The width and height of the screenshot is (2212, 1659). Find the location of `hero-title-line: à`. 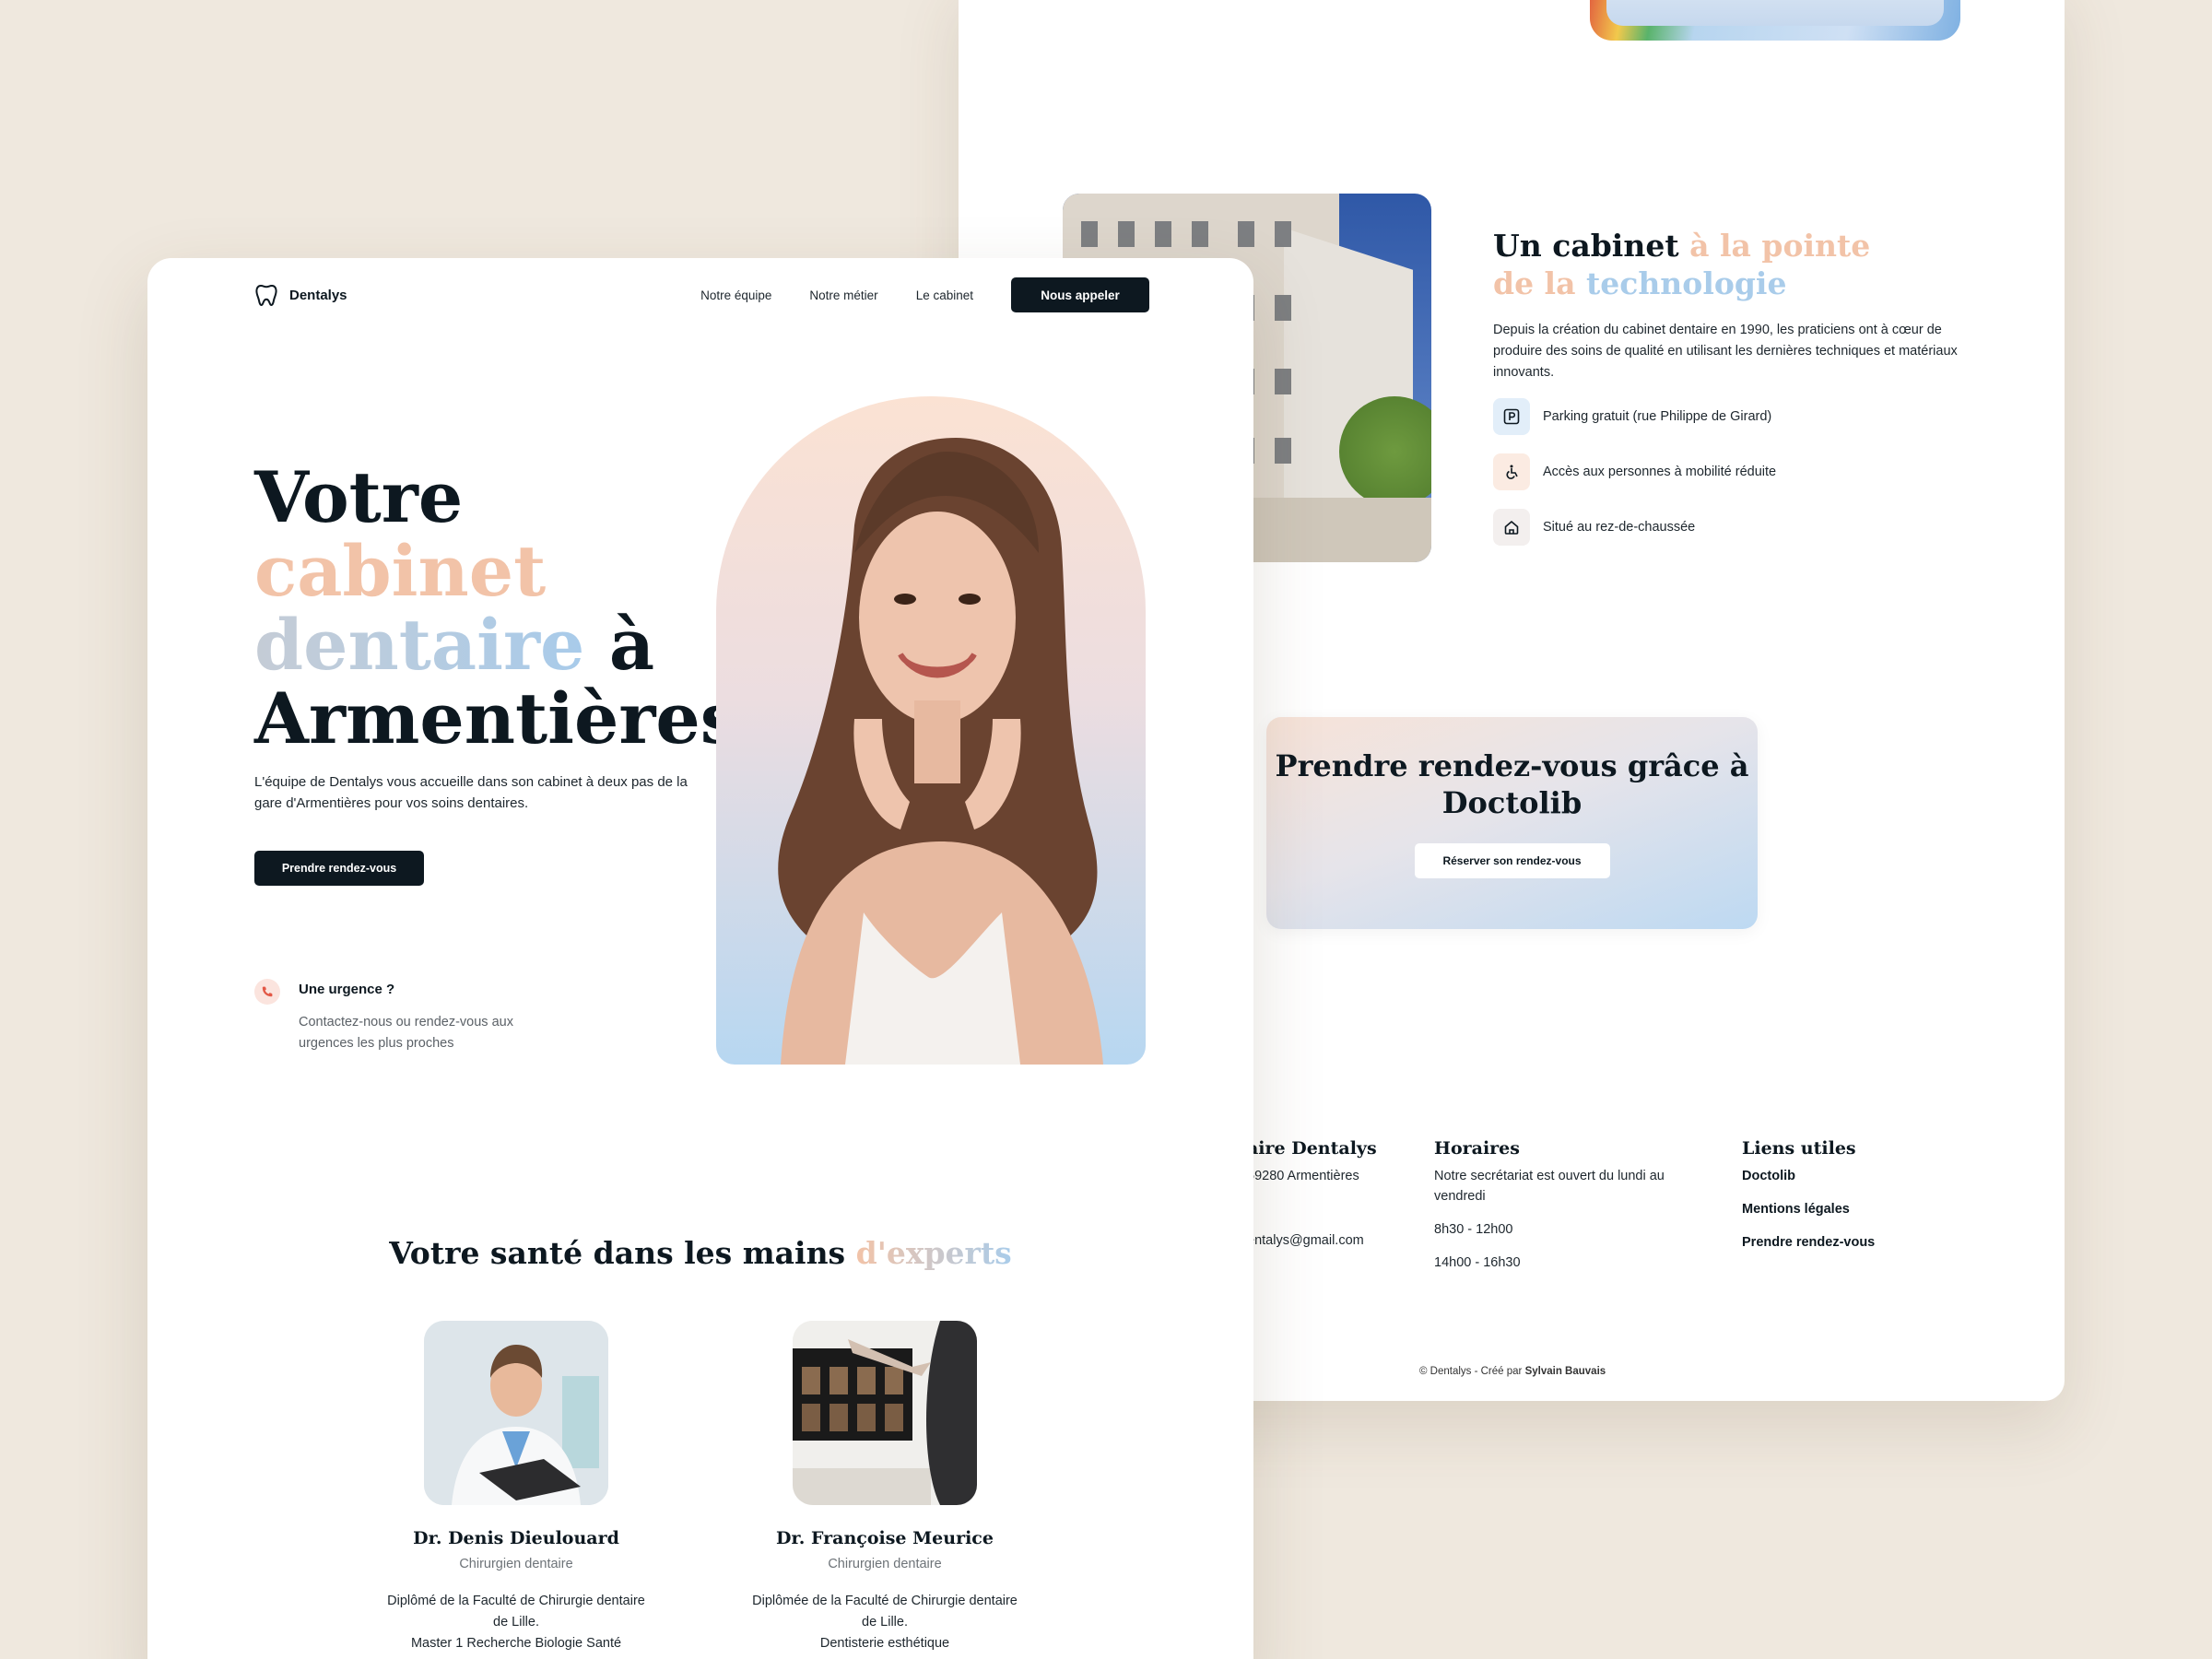

hero-title-line: à is located at coordinates (631, 645).